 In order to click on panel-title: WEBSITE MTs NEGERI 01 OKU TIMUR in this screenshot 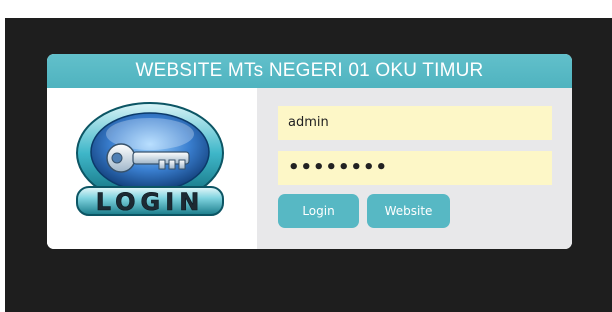, I will do `click(309, 71)`.